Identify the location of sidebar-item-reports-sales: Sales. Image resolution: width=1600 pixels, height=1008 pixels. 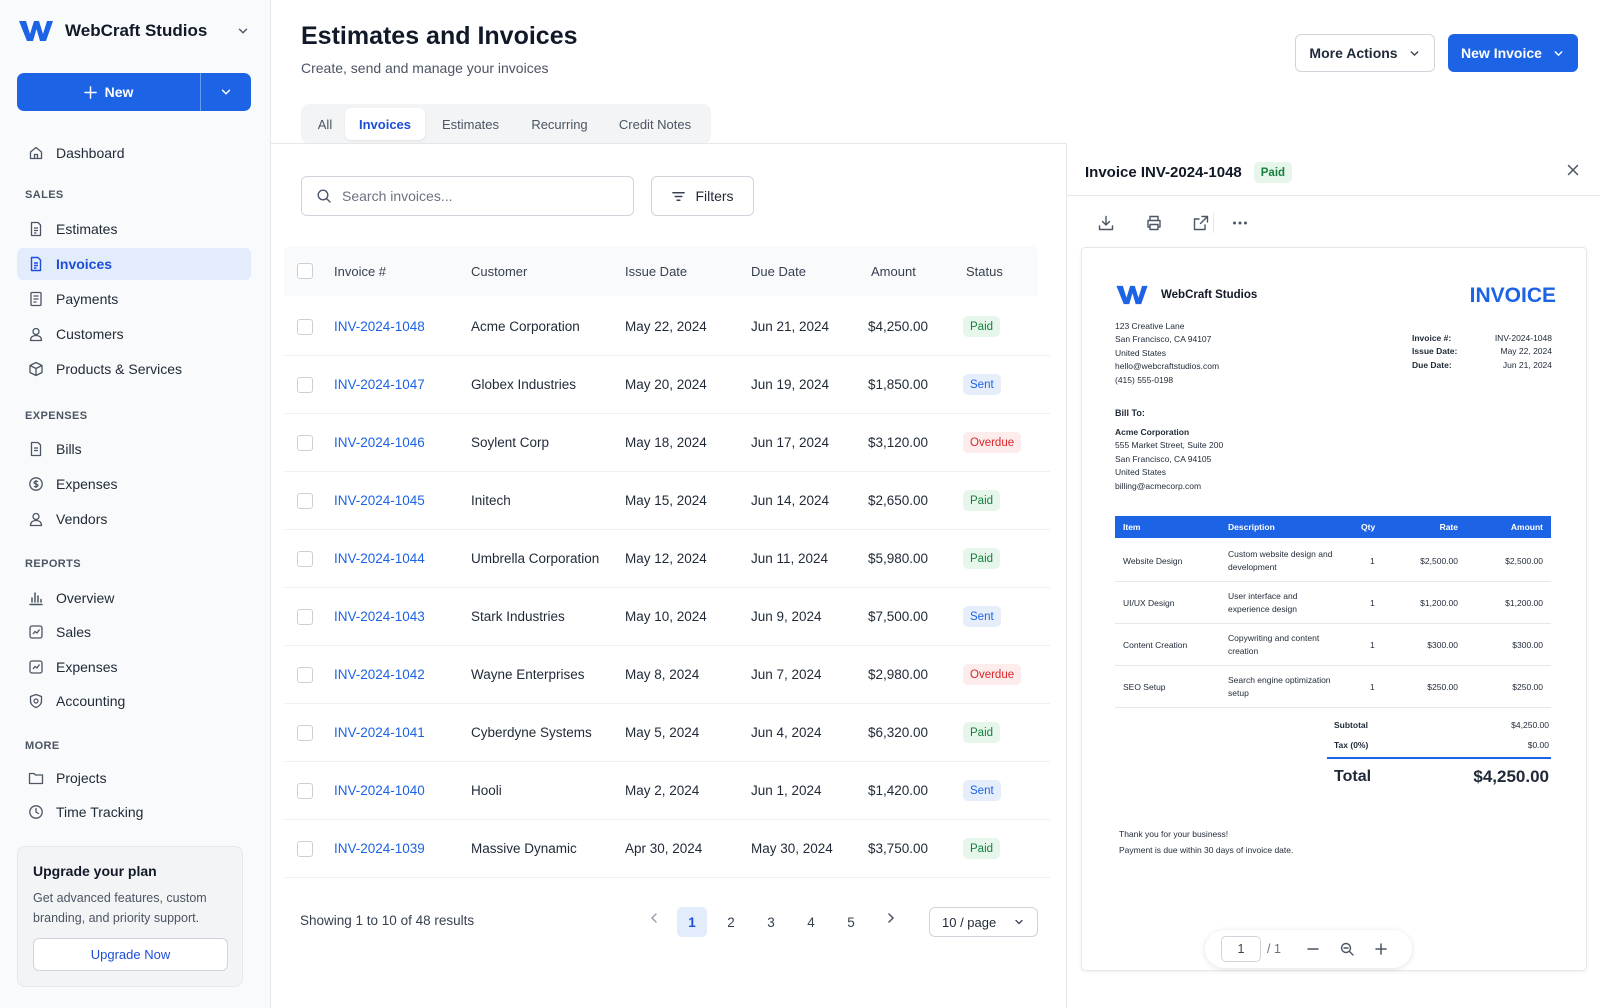
(134, 632).